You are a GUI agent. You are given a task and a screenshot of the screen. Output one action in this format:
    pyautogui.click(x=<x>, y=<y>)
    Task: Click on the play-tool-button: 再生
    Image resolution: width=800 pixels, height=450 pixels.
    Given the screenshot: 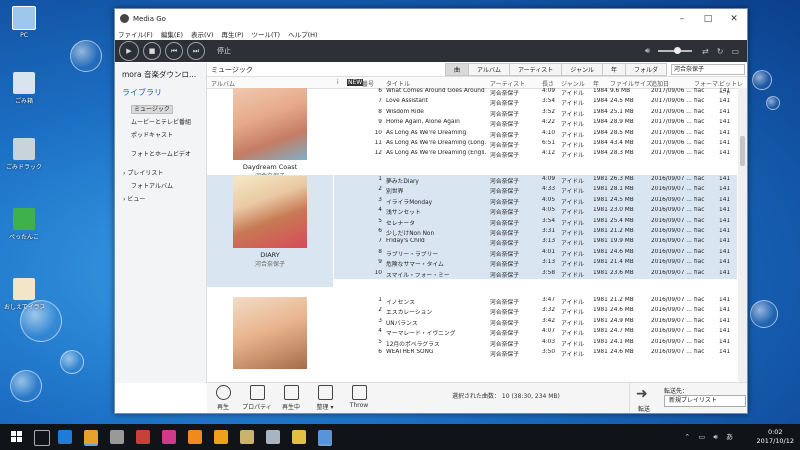 What is the action you would take?
    pyautogui.click(x=223, y=398)
    